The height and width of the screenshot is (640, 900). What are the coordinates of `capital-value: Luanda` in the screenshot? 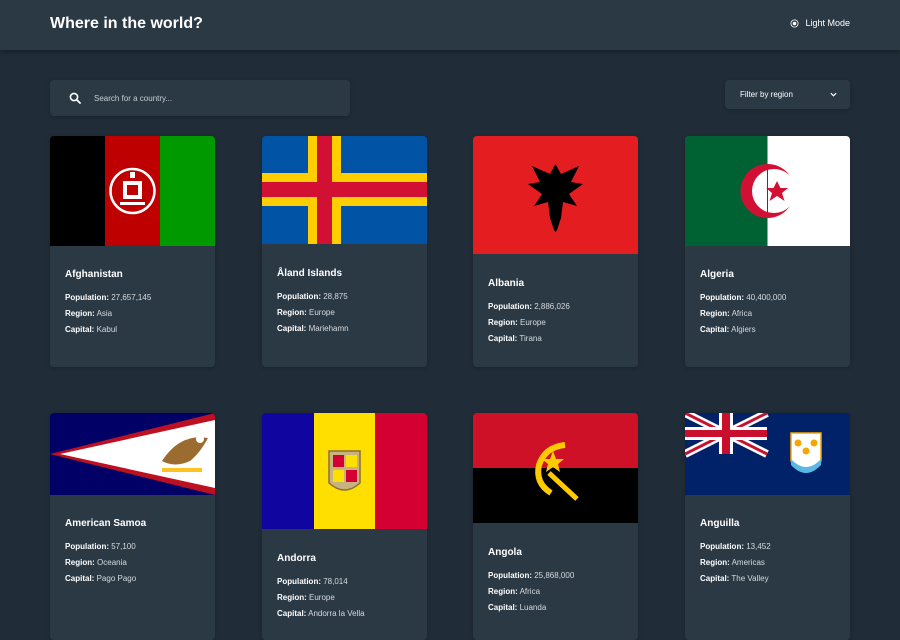 It's located at (533, 607).